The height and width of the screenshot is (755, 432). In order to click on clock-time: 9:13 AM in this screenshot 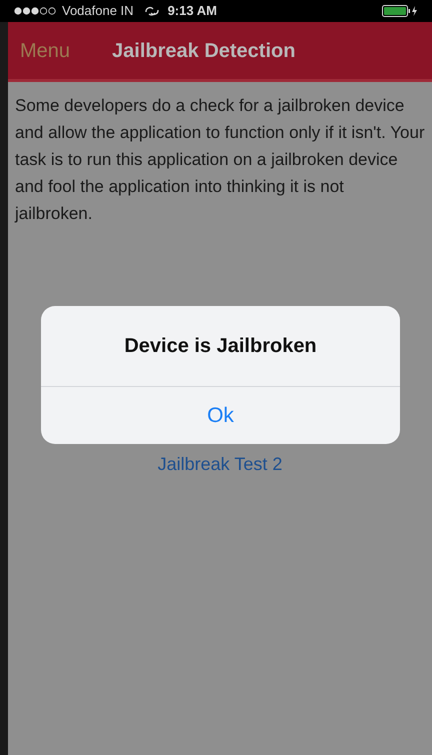, I will do `click(192, 11)`.